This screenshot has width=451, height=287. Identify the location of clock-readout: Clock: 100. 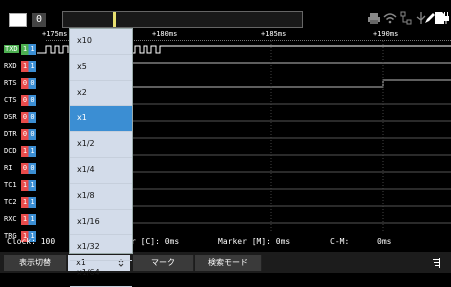
(31, 241).